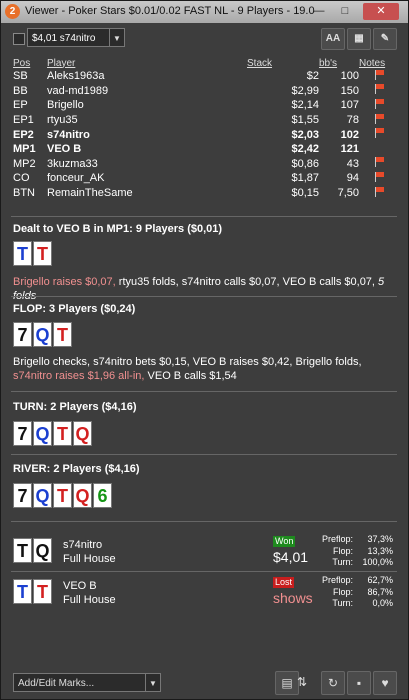 Image resolution: width=409 pixels, height=700 pixels. Describe the element at coordinates (147, 63) in the screenshot. I see `col-player: Player` at that location.